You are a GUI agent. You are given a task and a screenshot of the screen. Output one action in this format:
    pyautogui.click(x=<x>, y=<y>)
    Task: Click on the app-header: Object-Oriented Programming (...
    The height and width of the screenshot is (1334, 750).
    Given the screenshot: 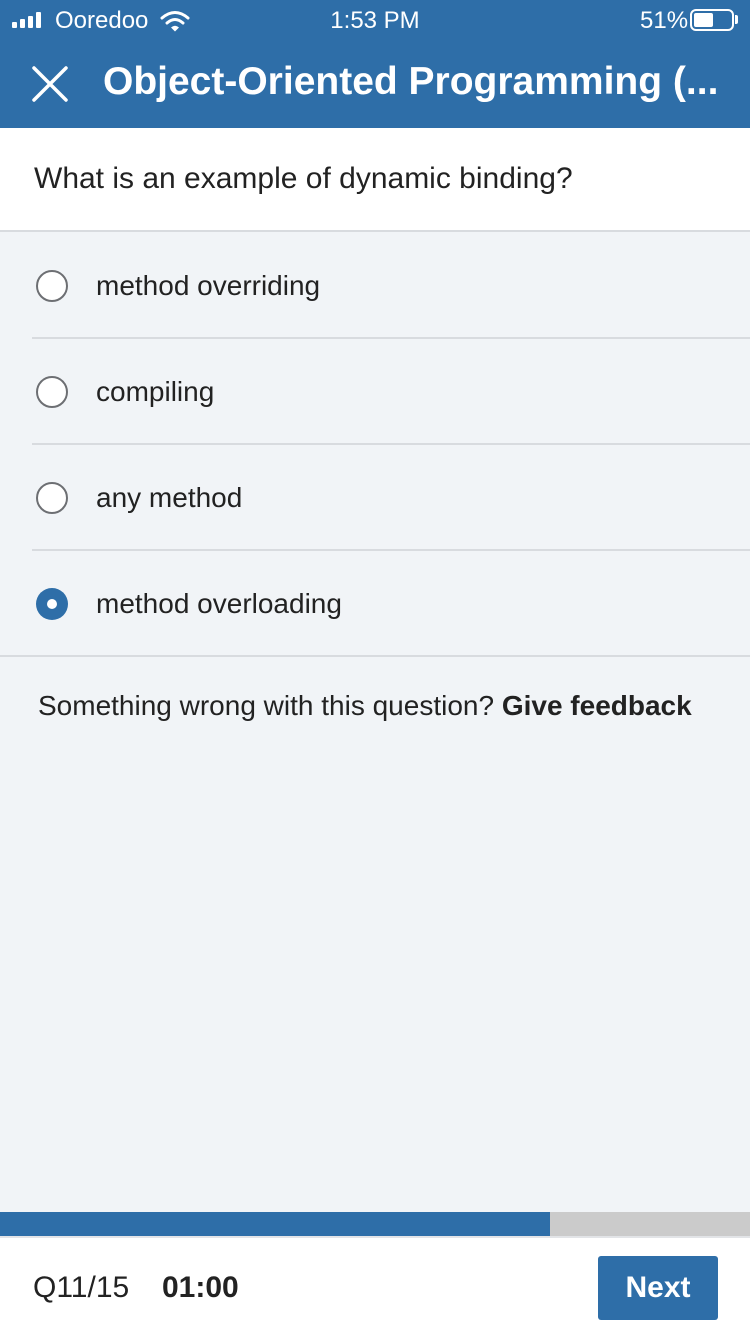 What is the action you would take?
    pyautogui.click(x=375, y=84)
    